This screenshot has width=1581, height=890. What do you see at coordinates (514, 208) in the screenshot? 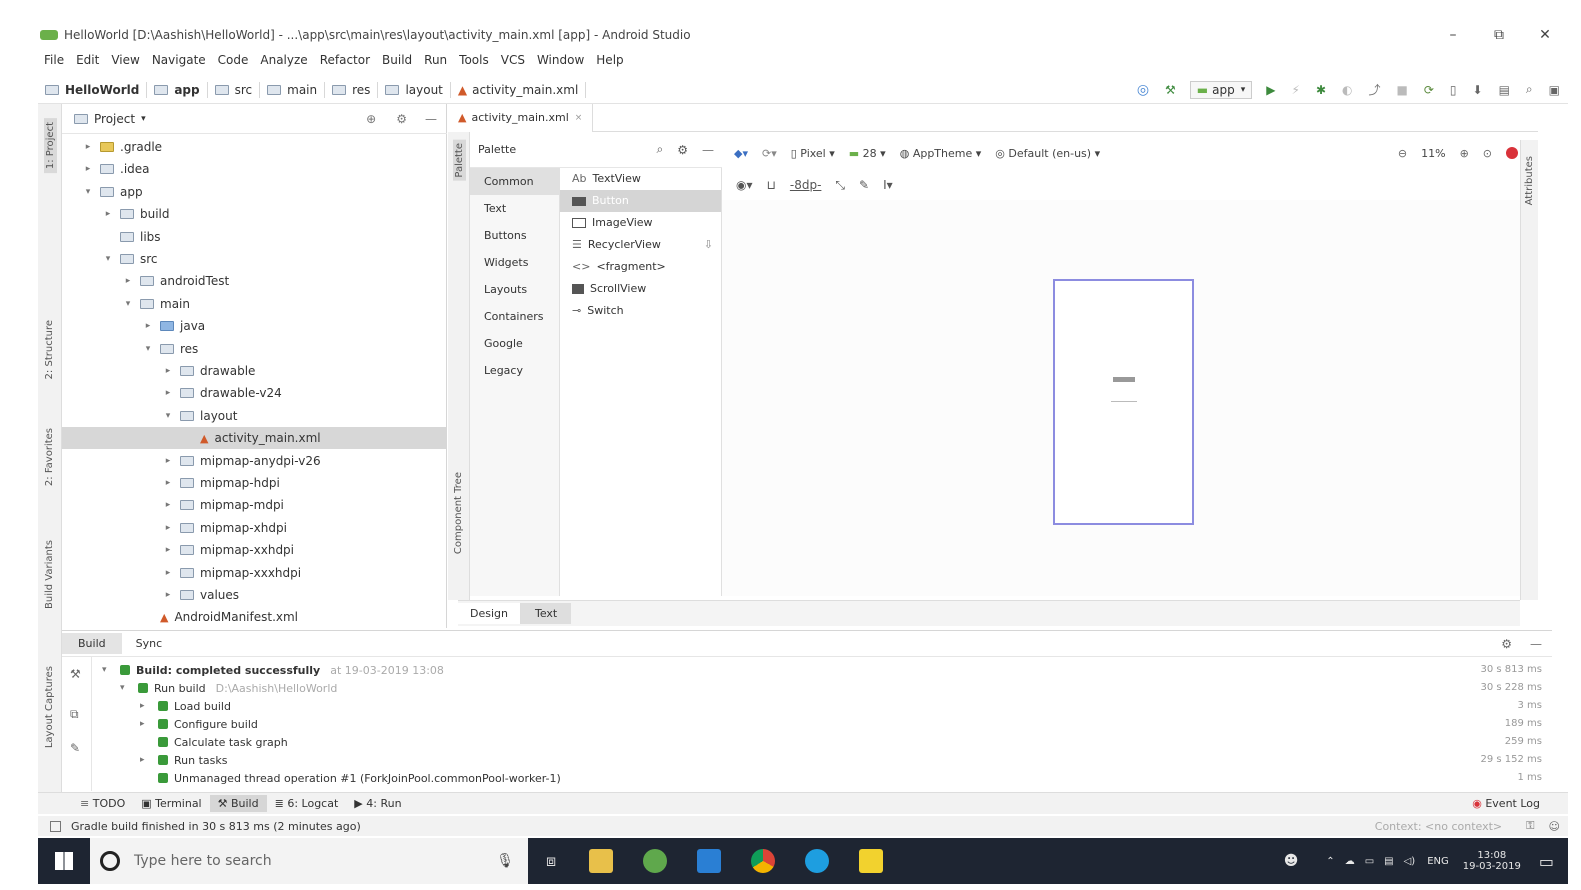
I see `palette-category-text: Text` at bounding box center [514, 208].